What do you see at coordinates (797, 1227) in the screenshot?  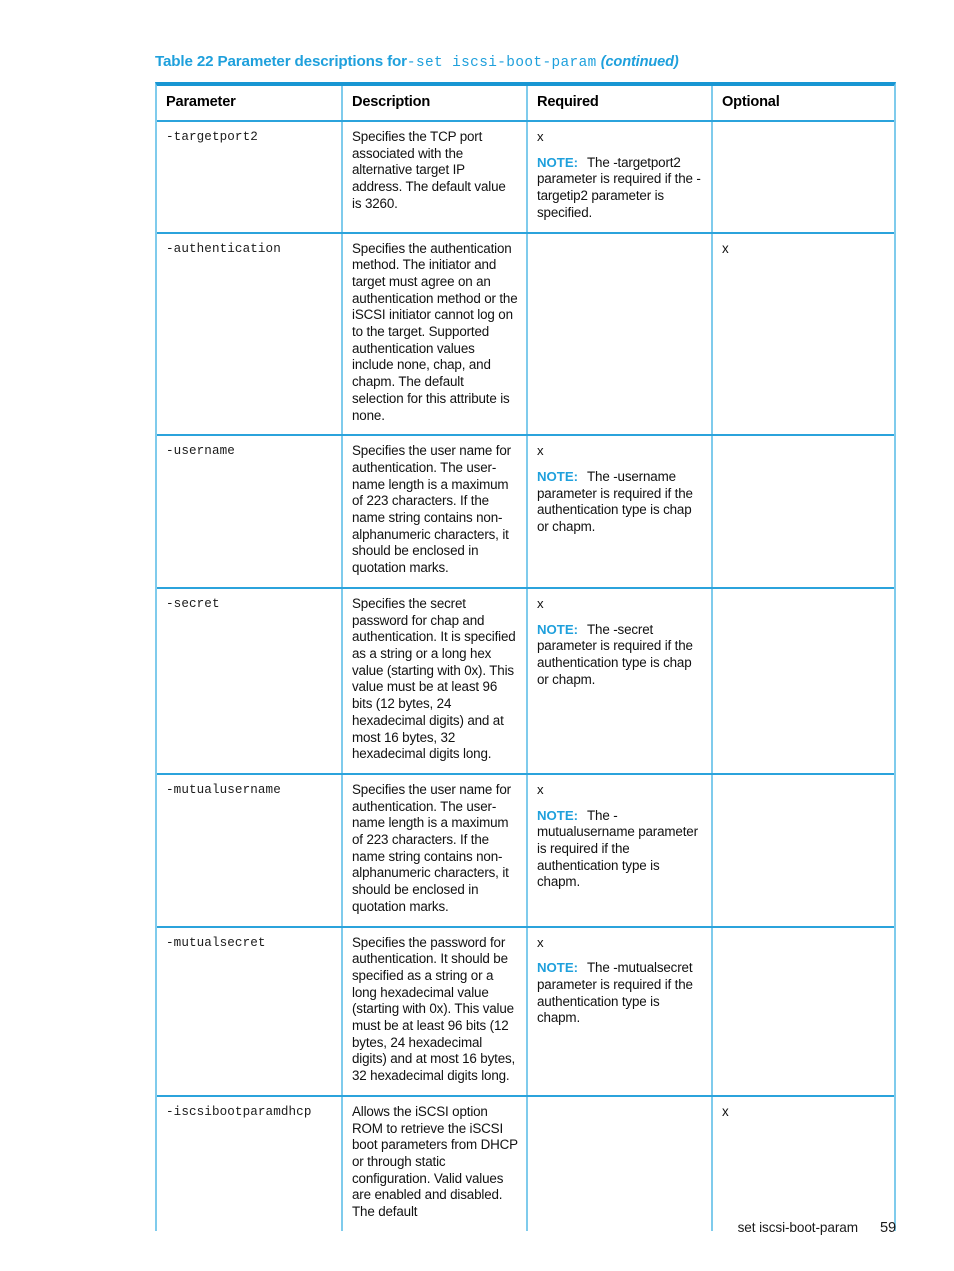 I see `footer-running-head: set iscsi-boot-param` at bounding box center [797, 1227].